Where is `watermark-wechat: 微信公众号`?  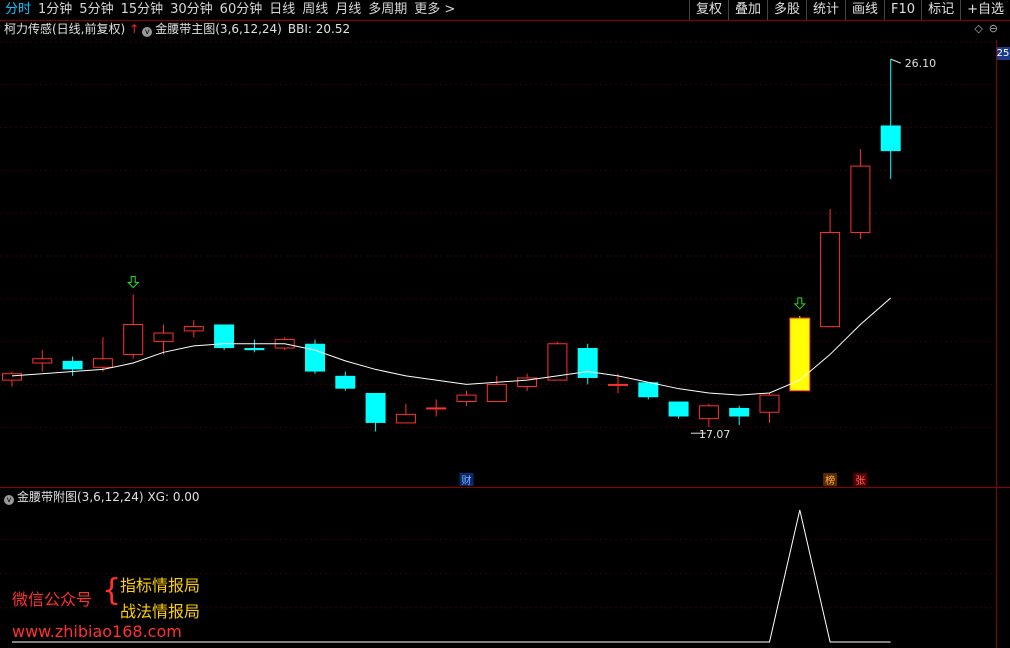 watermark-wechat: 微信公众号 is located at coordinates (52, 599).